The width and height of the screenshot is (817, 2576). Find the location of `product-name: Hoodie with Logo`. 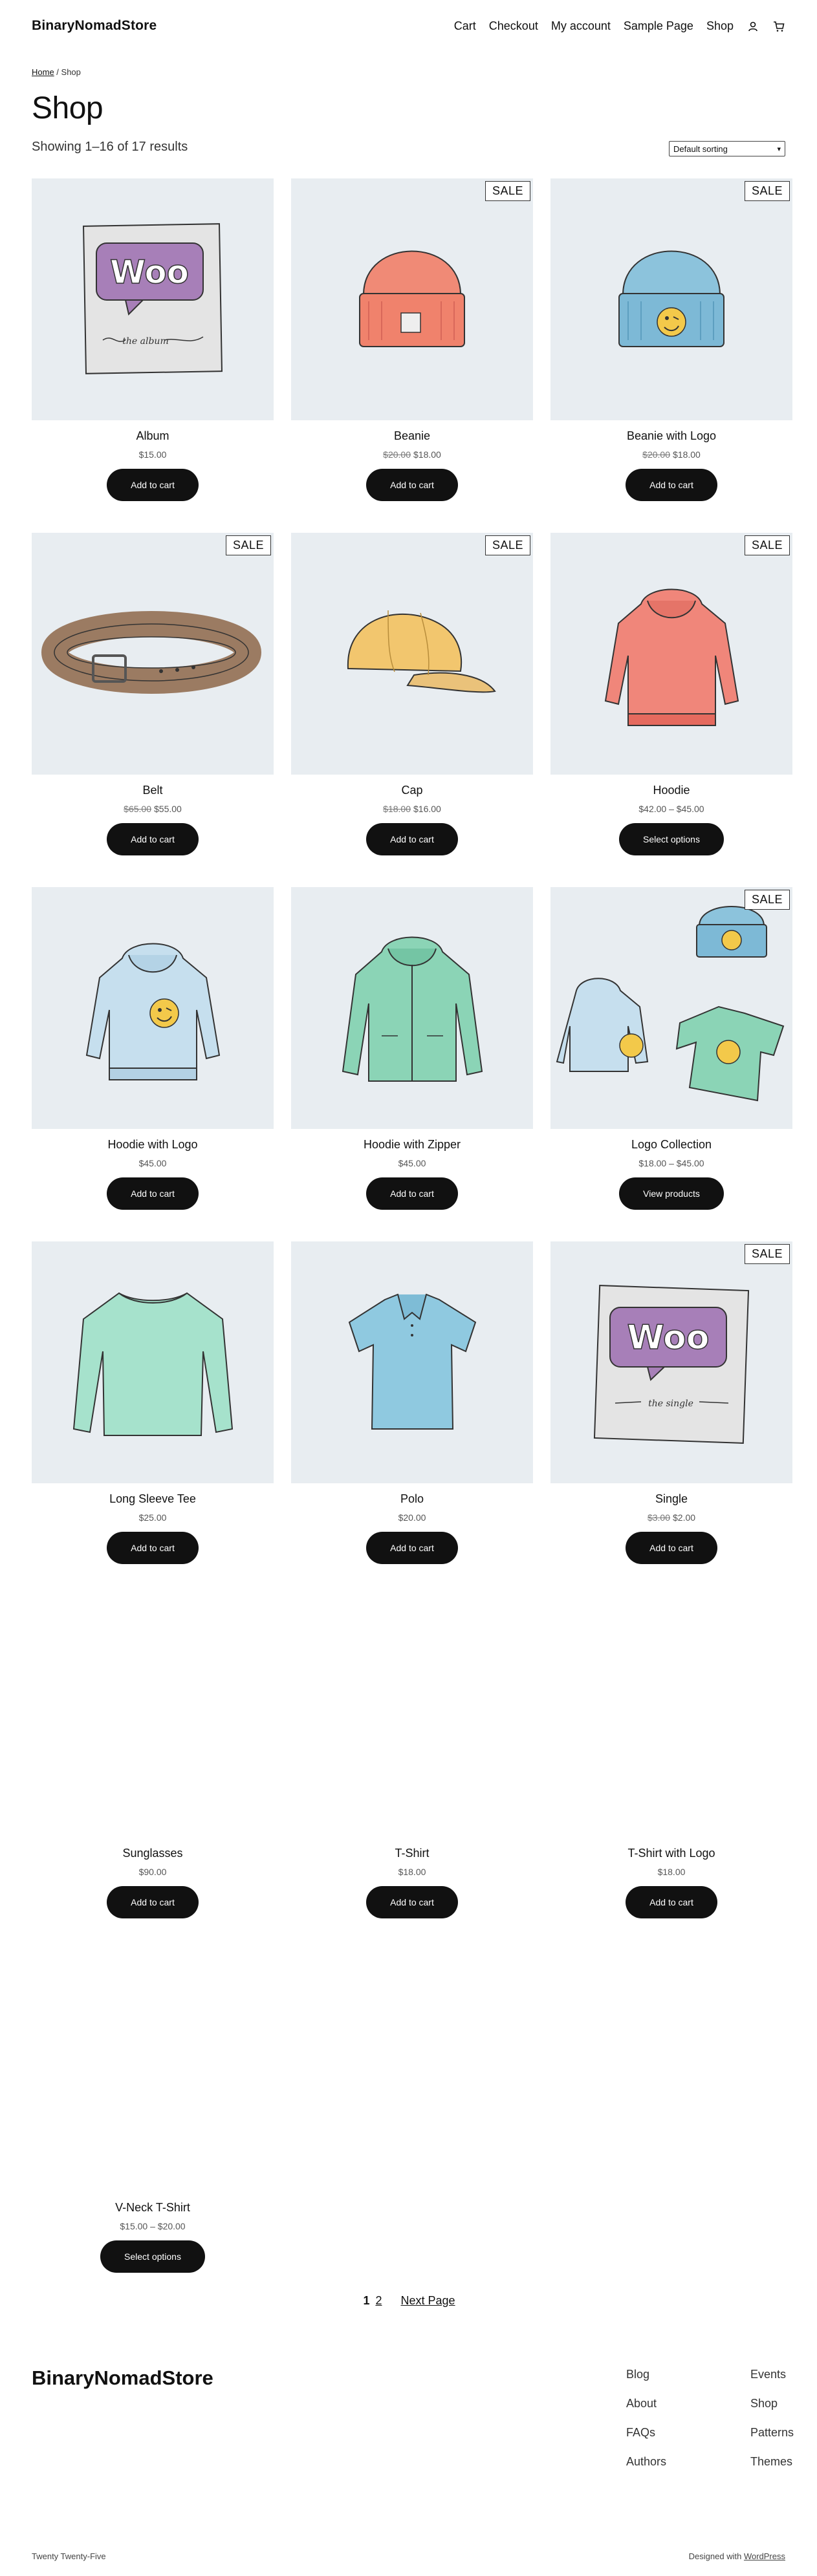

product-name: Hoodie with Logo is located at coordinates (153, 1145).